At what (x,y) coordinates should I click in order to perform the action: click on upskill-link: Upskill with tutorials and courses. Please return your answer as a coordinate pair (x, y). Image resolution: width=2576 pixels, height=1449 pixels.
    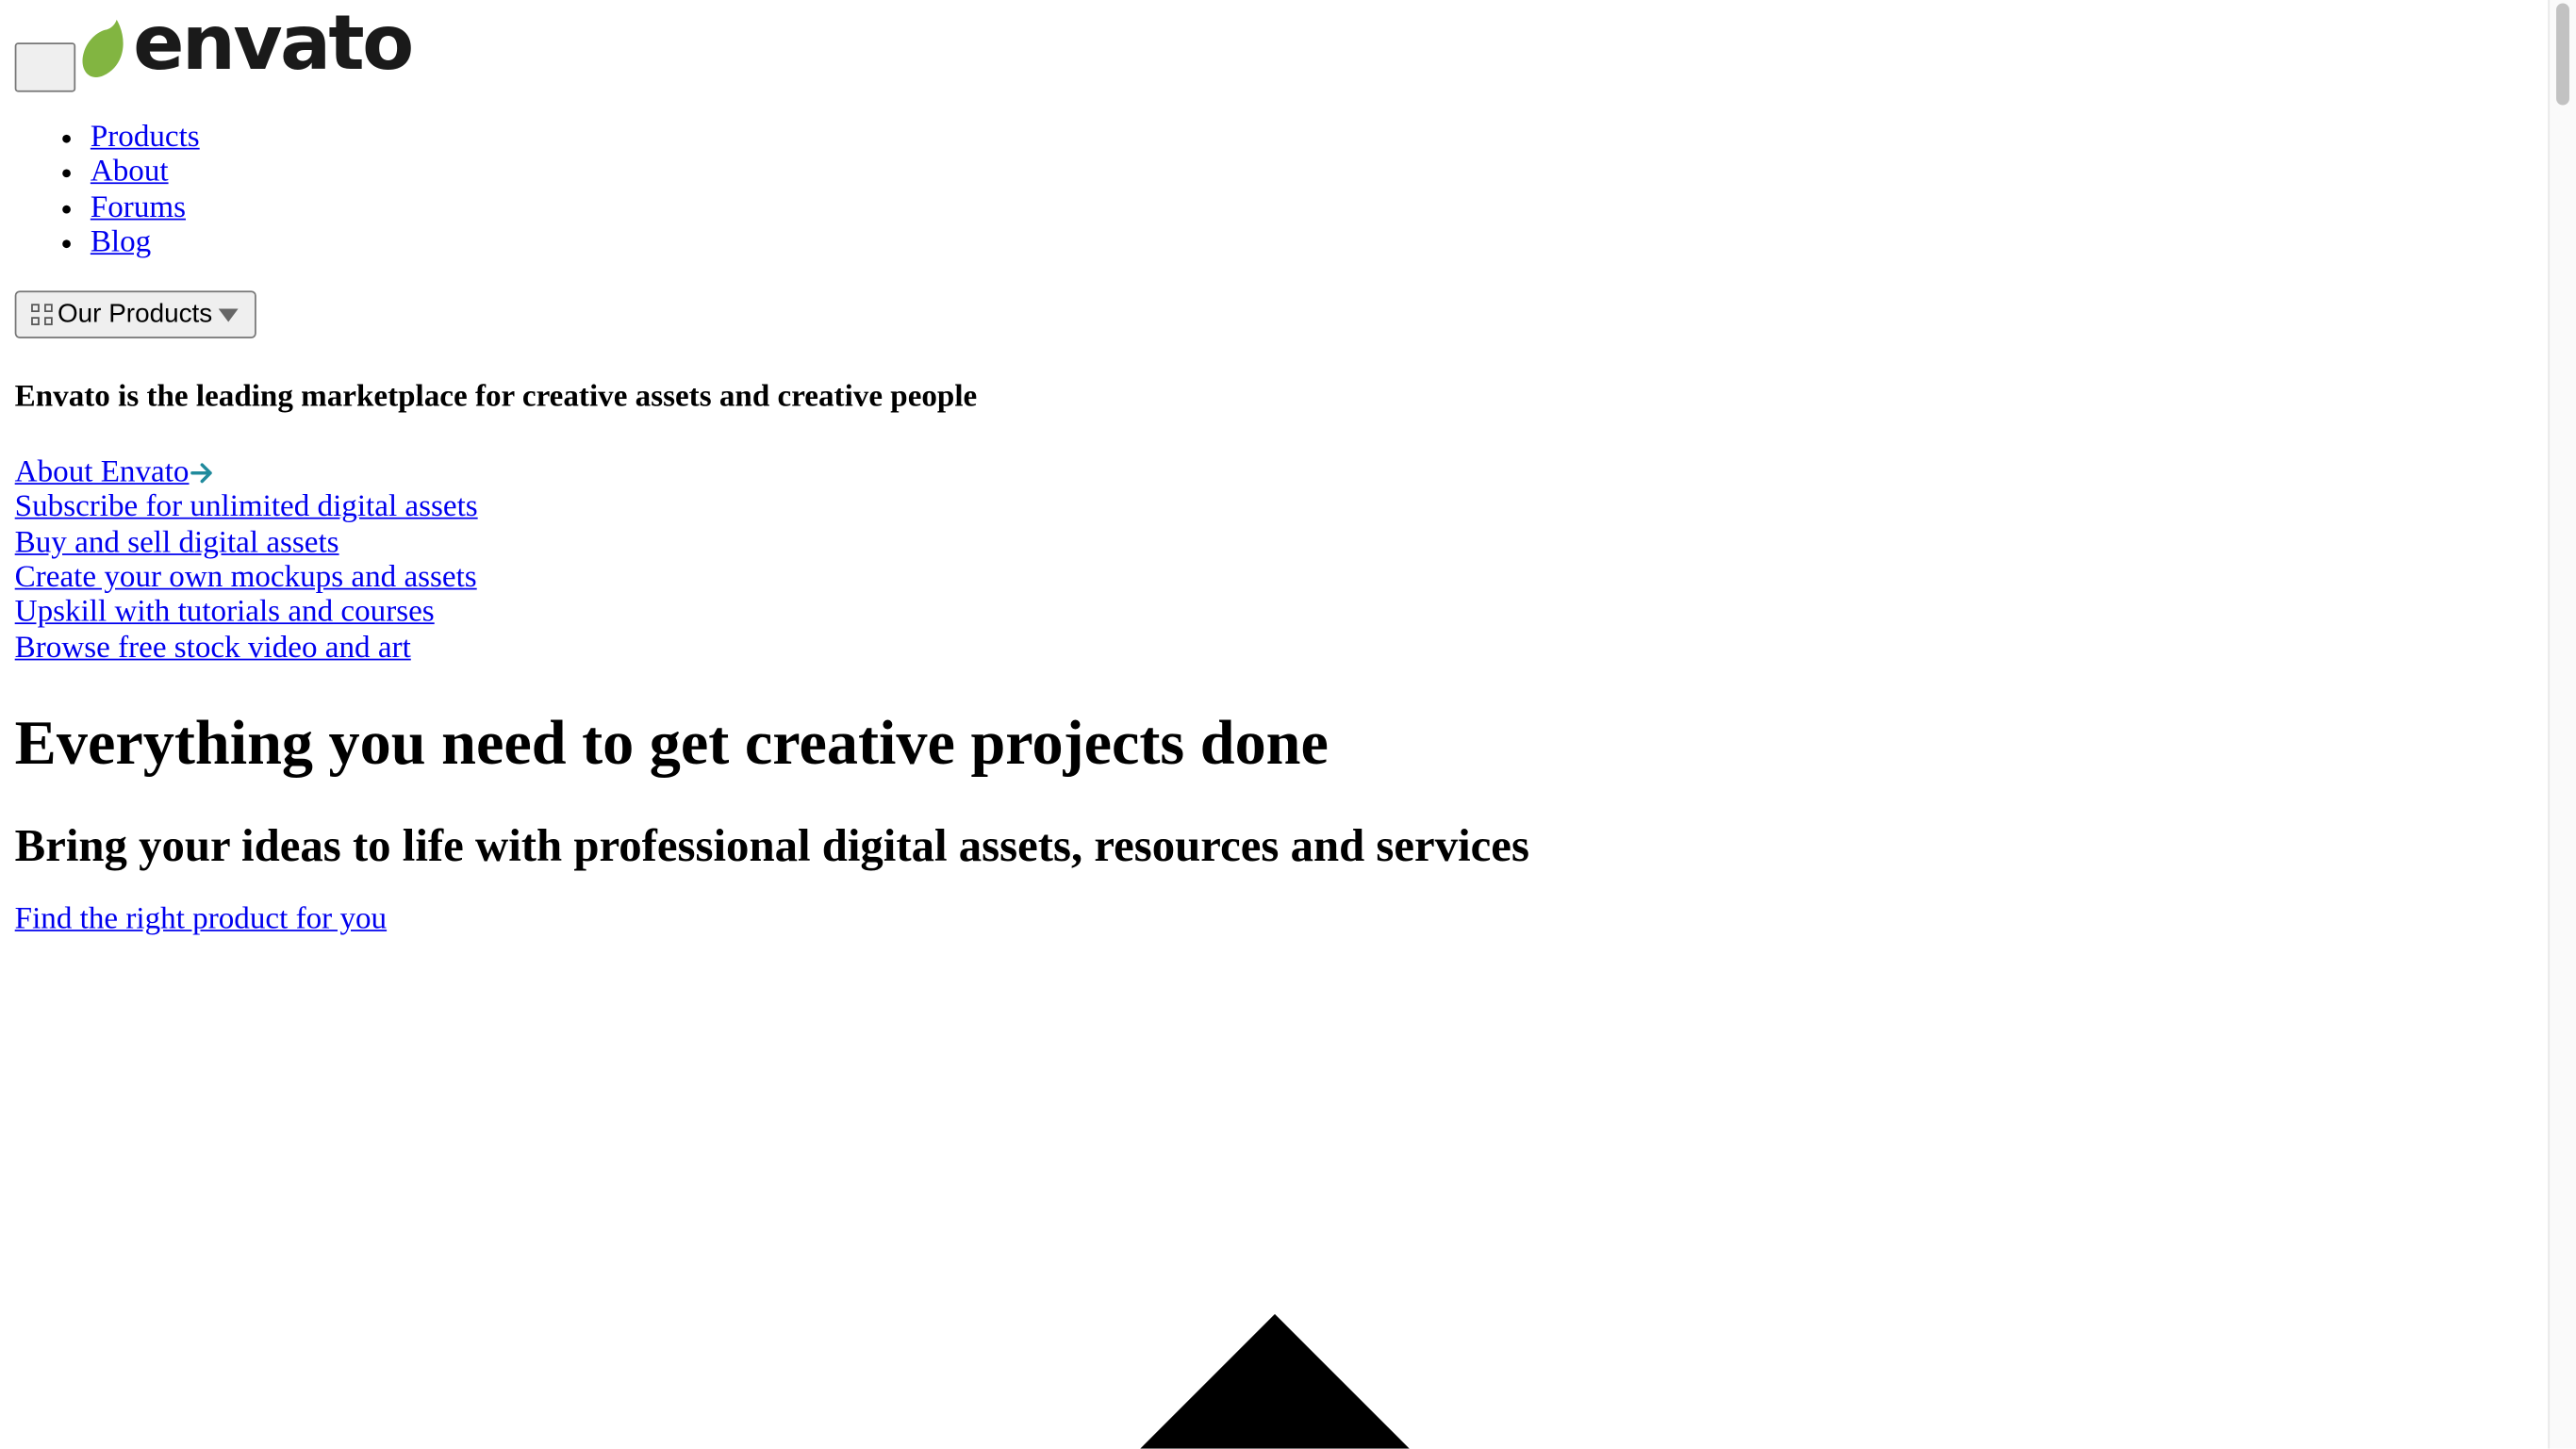
    Looking at the image, I should click on (225, 612).